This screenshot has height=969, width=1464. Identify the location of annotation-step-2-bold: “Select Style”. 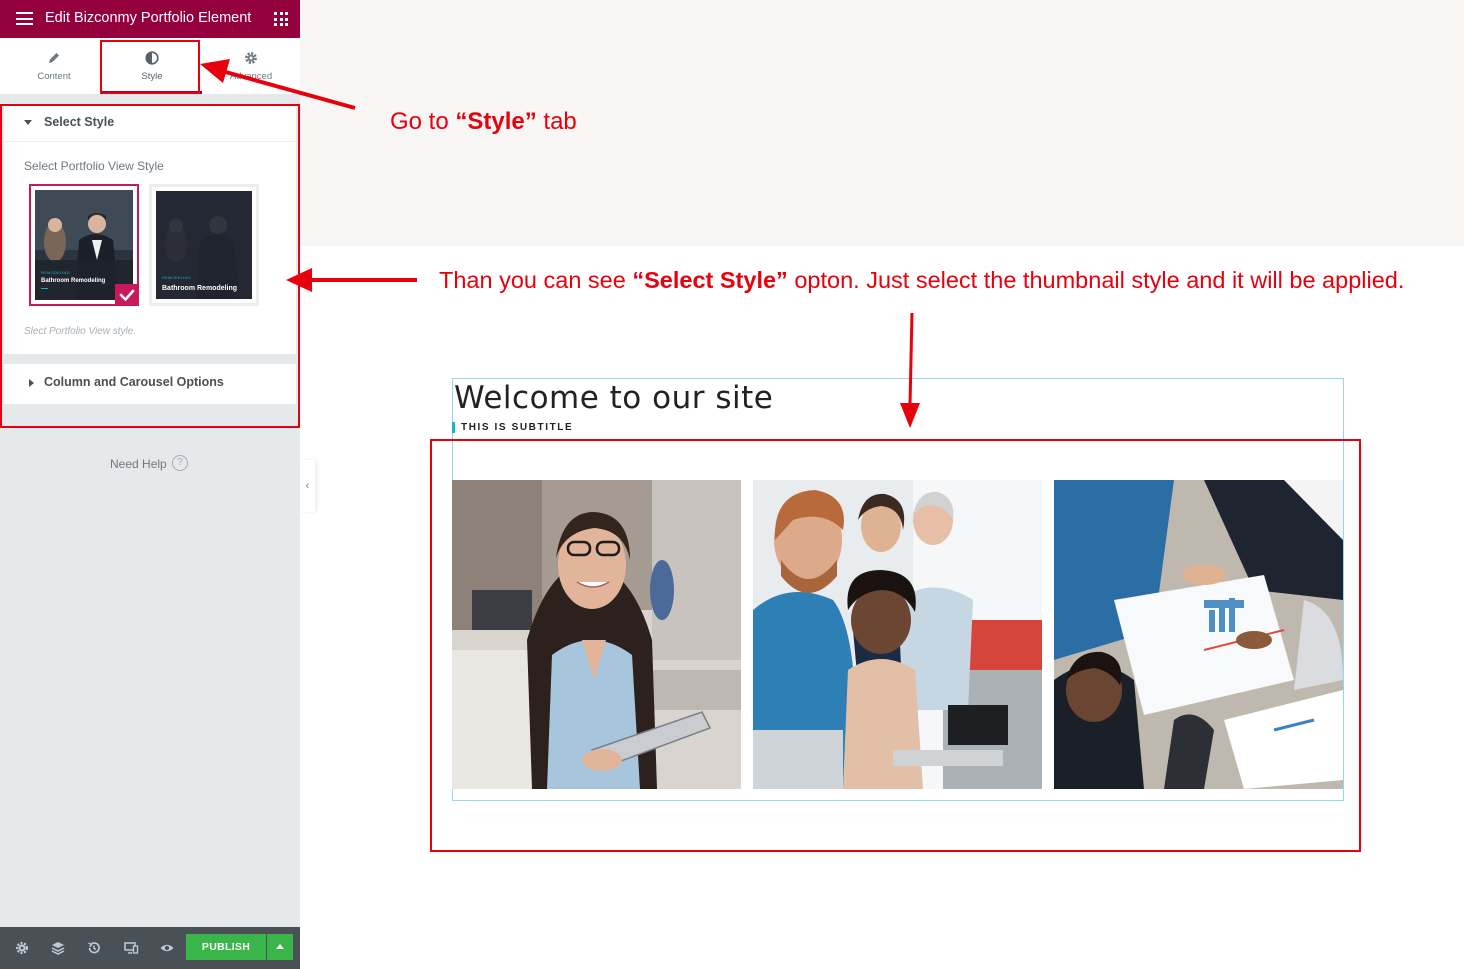
(710, 280).